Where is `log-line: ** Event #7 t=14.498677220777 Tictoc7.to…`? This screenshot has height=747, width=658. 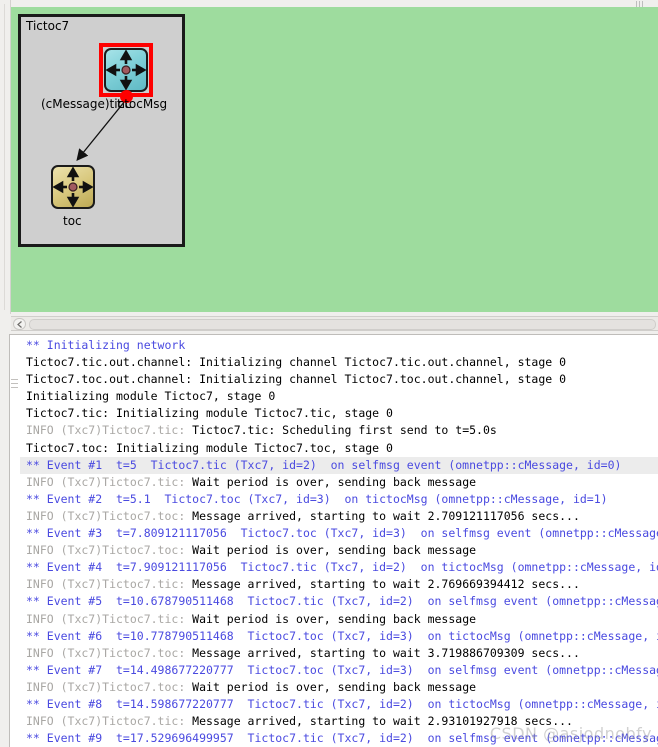 log-line: ** Event #7 t=14.498677220777 Tictoc7.to… is located at coordinates (339, 670).